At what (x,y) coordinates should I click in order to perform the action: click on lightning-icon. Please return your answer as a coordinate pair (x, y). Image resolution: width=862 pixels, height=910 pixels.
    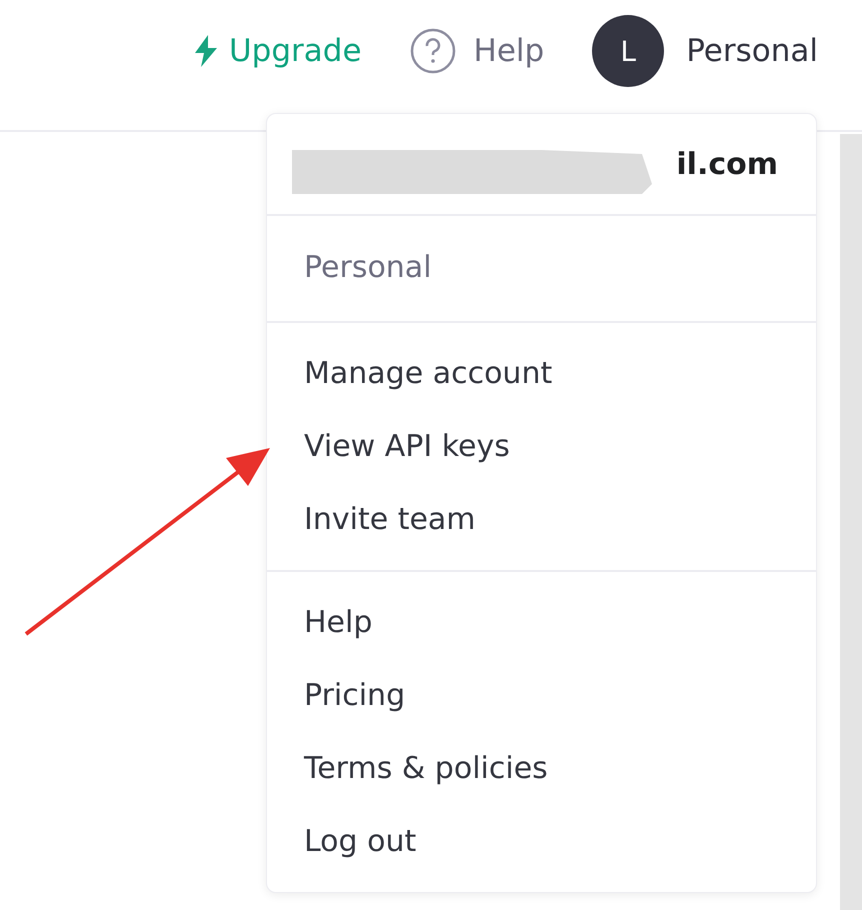
    Looking at the image, I should click on (205, 51).